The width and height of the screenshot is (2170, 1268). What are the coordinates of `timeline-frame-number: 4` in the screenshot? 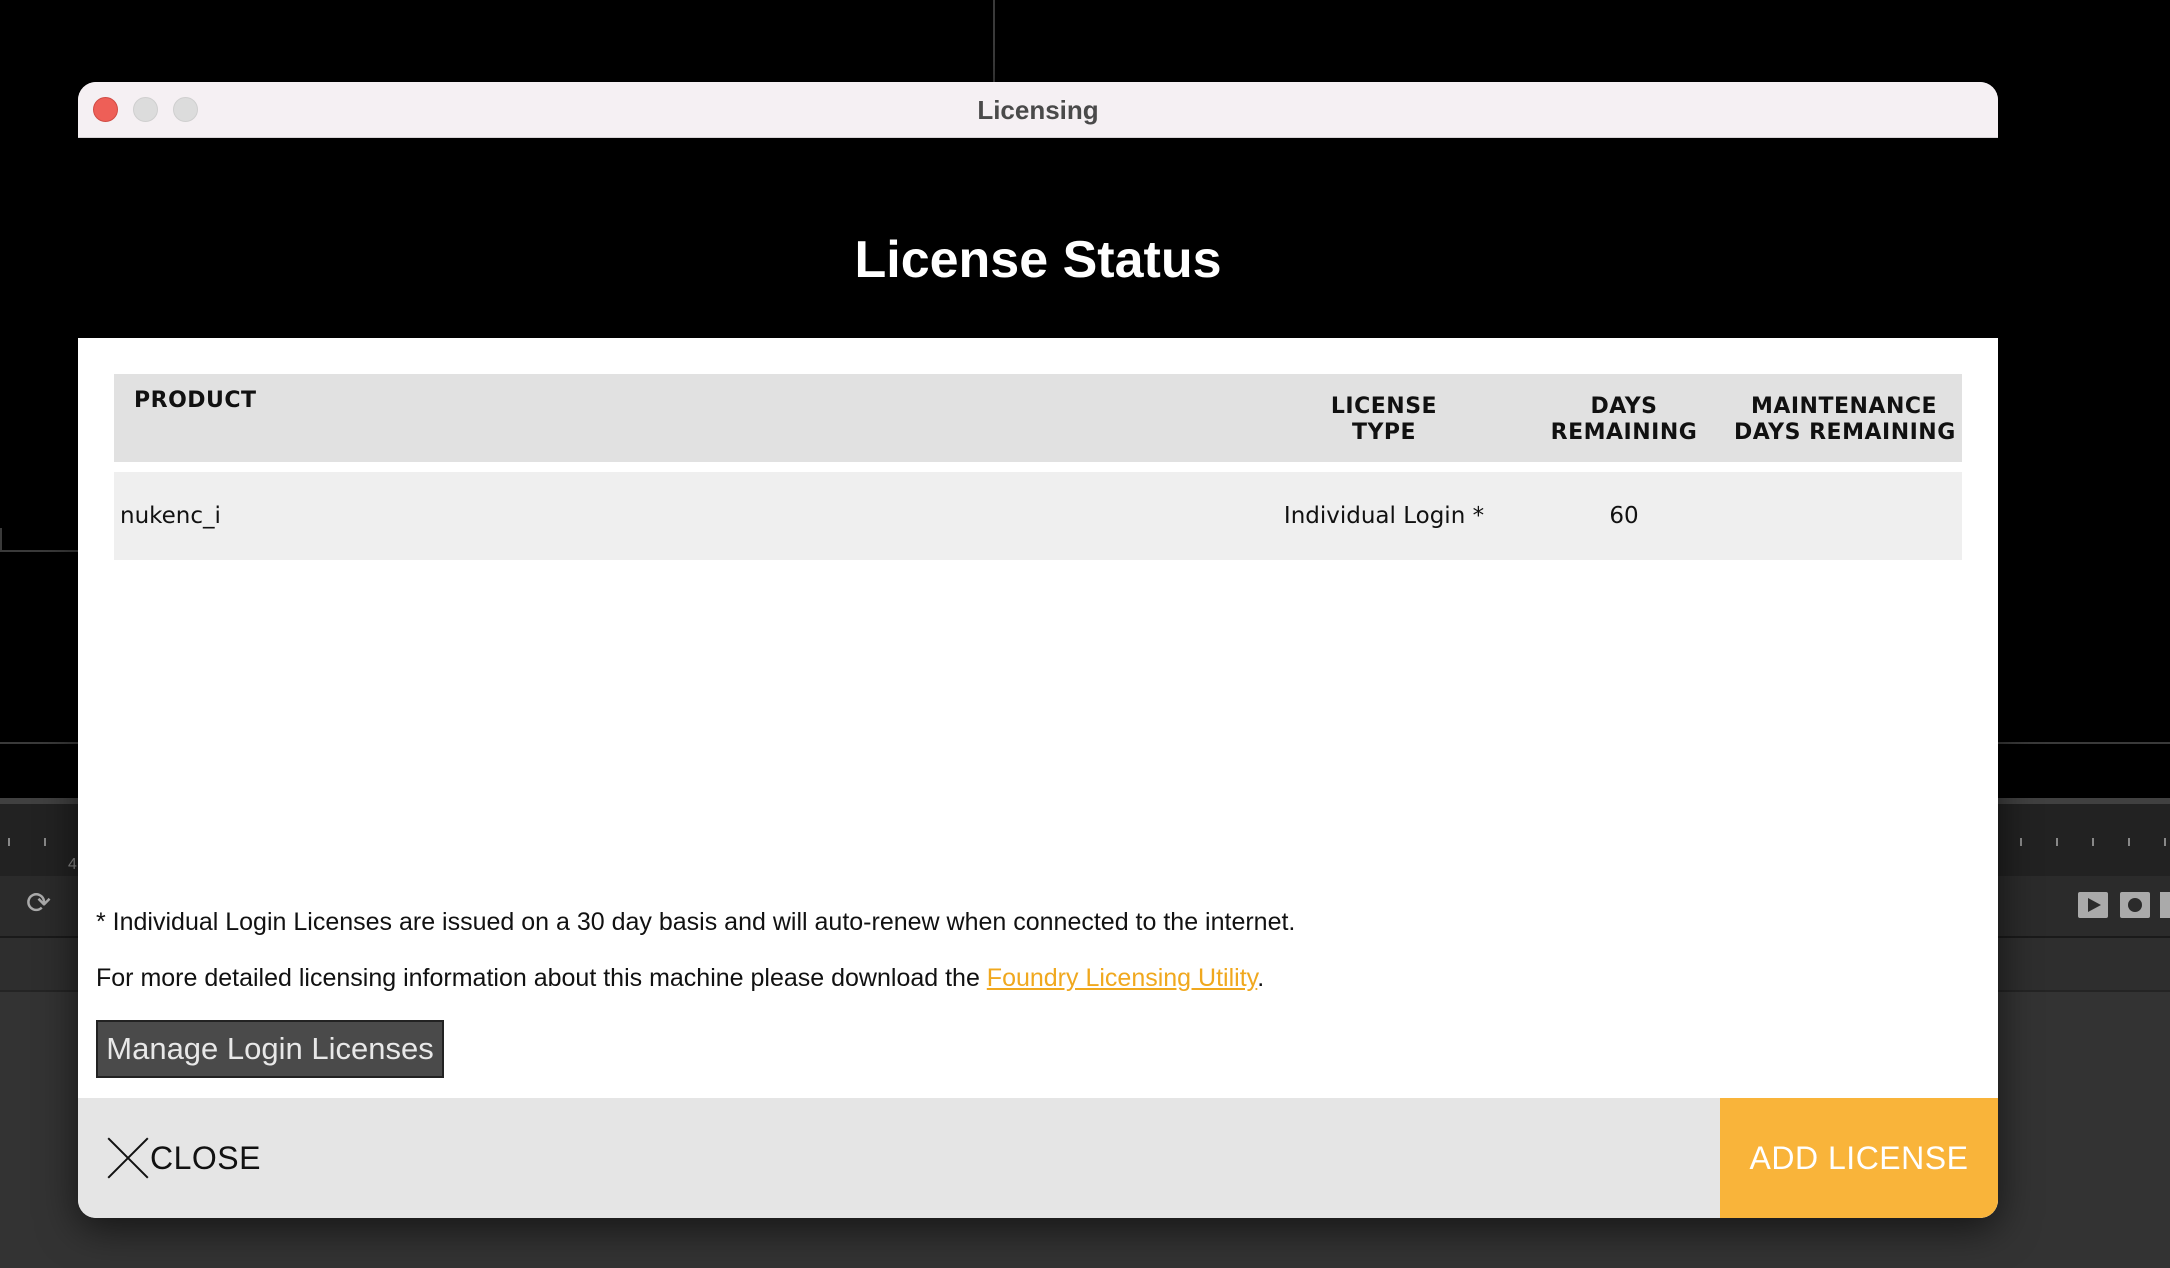 It's located at (72, 864).